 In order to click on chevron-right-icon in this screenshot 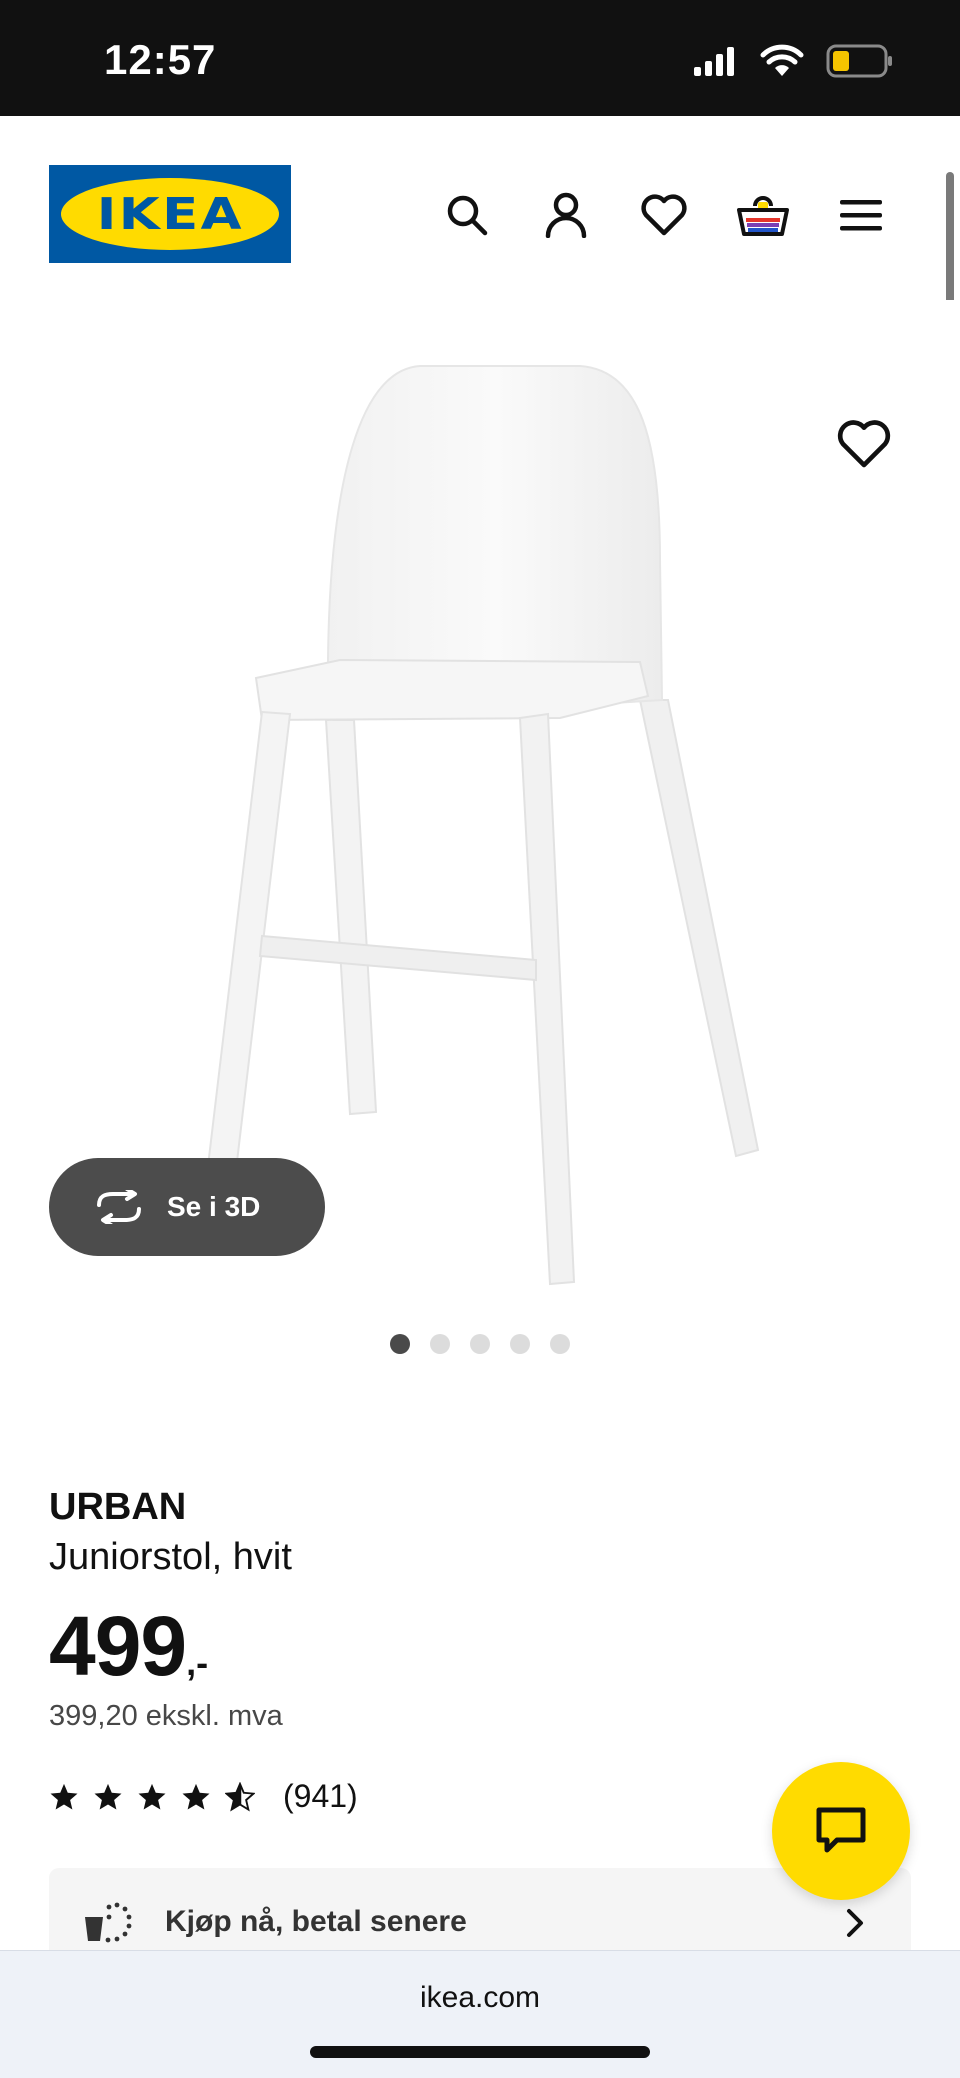, I will do `click(855, 1923)`.